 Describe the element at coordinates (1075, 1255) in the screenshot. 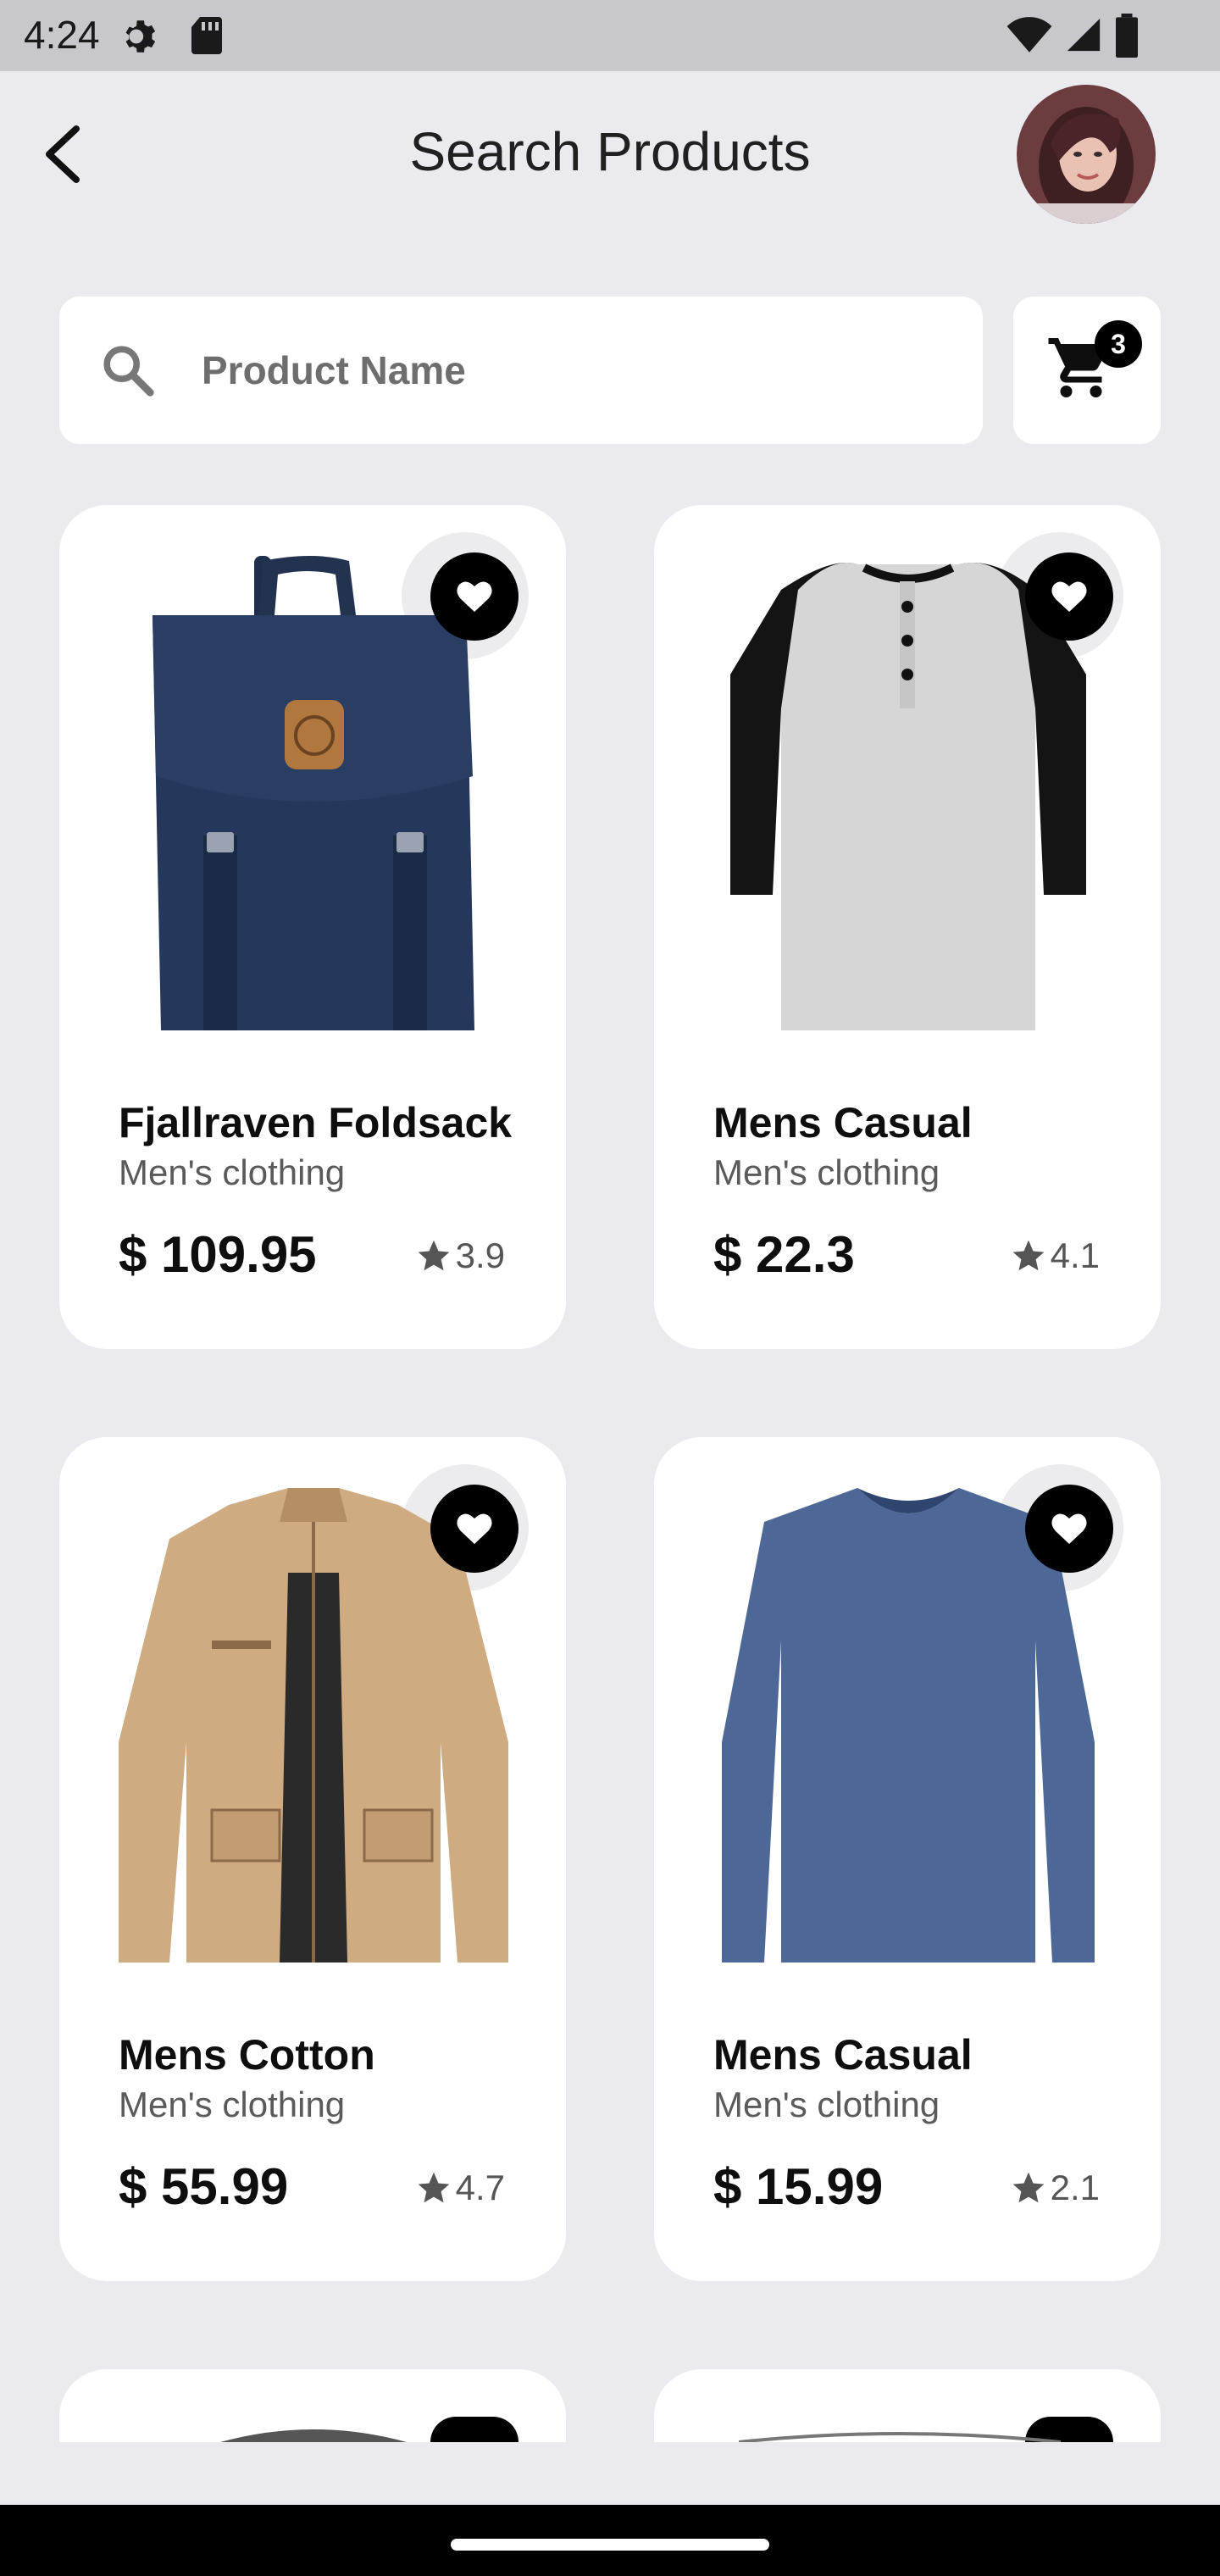

I see `rating-value: 4.1` at that location.